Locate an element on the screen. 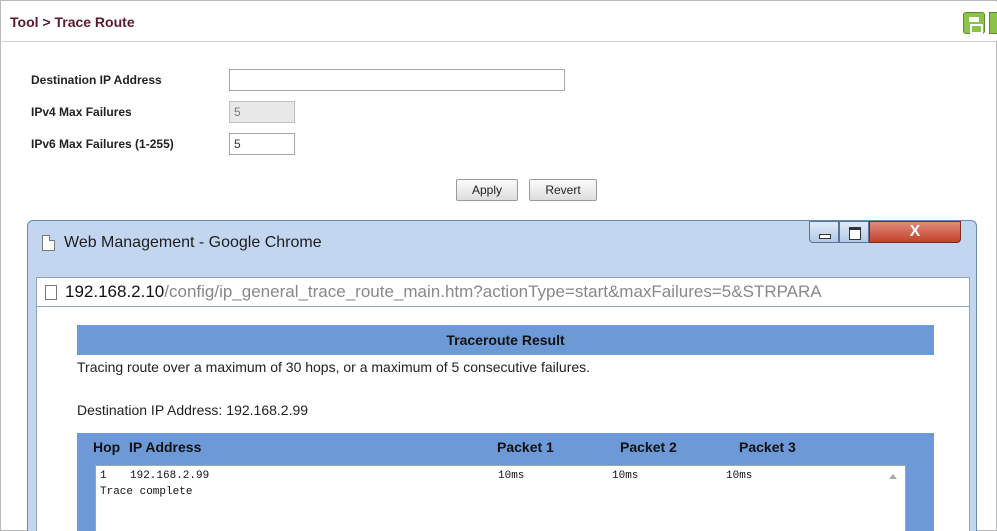 The width and height of the screenshot is (997, 531). row-ip: 192.168.2.99 is located at coordinates (170, 476).